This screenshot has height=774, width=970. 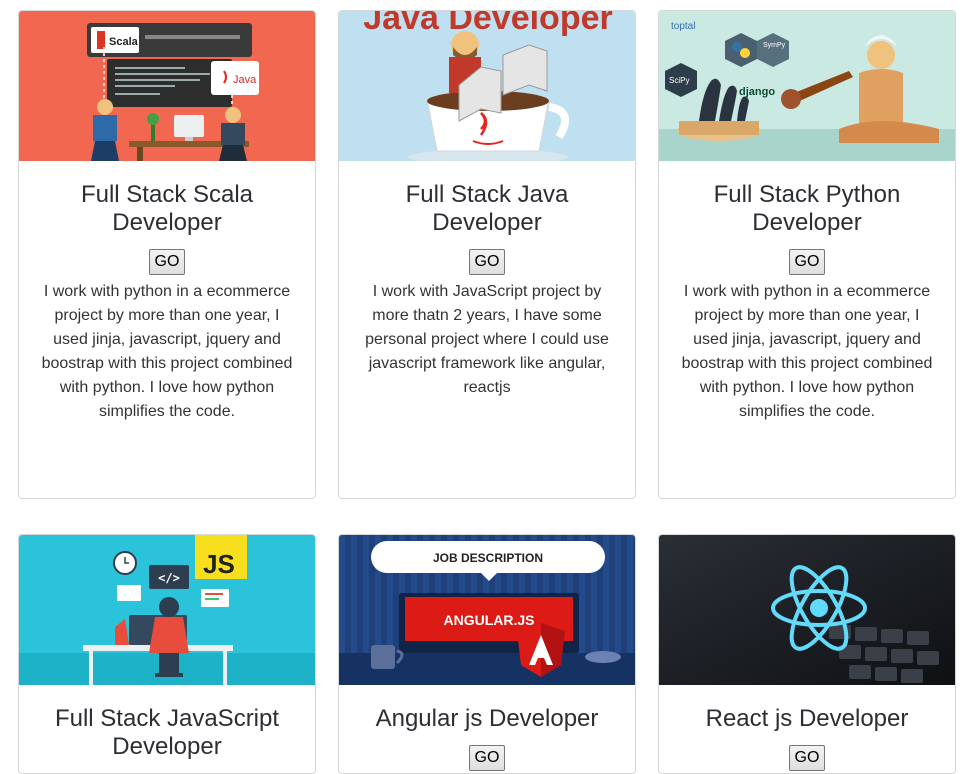 What do you see at coordinates (487, 718) in the screenshot?
I see `card-title: Angular js Developer` at bounding box center [487, 718].